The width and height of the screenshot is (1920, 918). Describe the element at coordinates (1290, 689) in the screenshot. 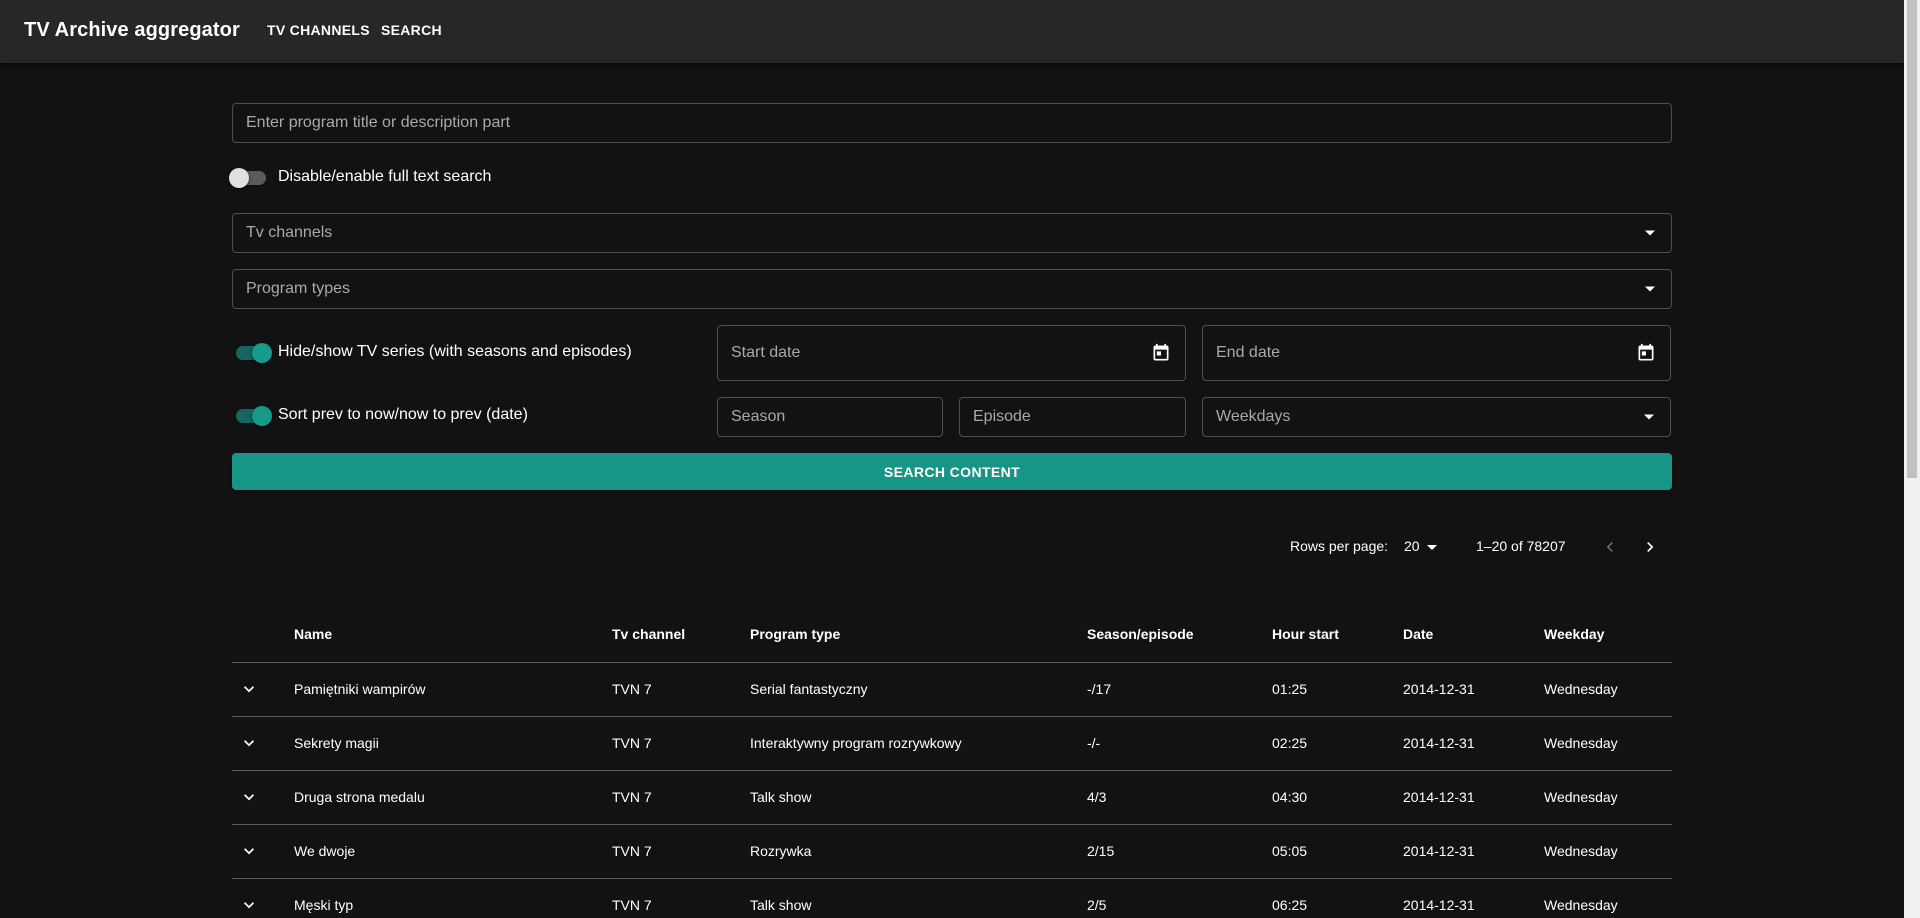

I see `cell-hour-start: 01:25` at that location.